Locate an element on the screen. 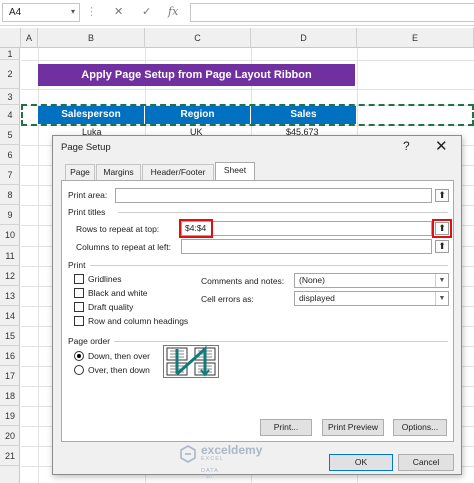 The height and width of the screenshot is (483, 474). more-options-icon: ⋮ is located at coordinates (91, 12).